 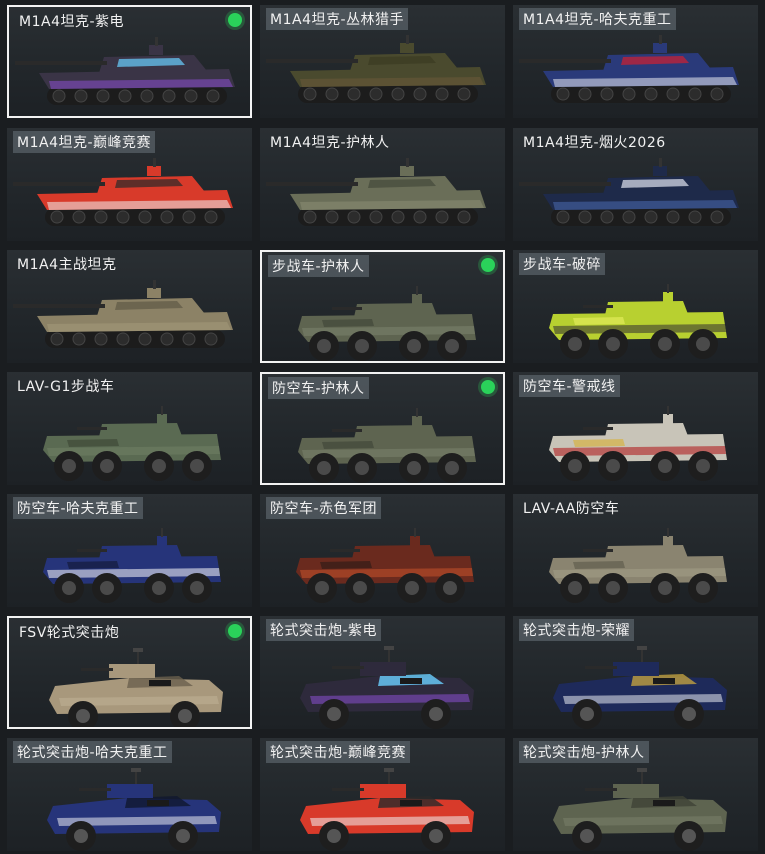 I want to click on vehicle-skin-card: M1A4坦克-烟火2026, so click(x=635, y=184).